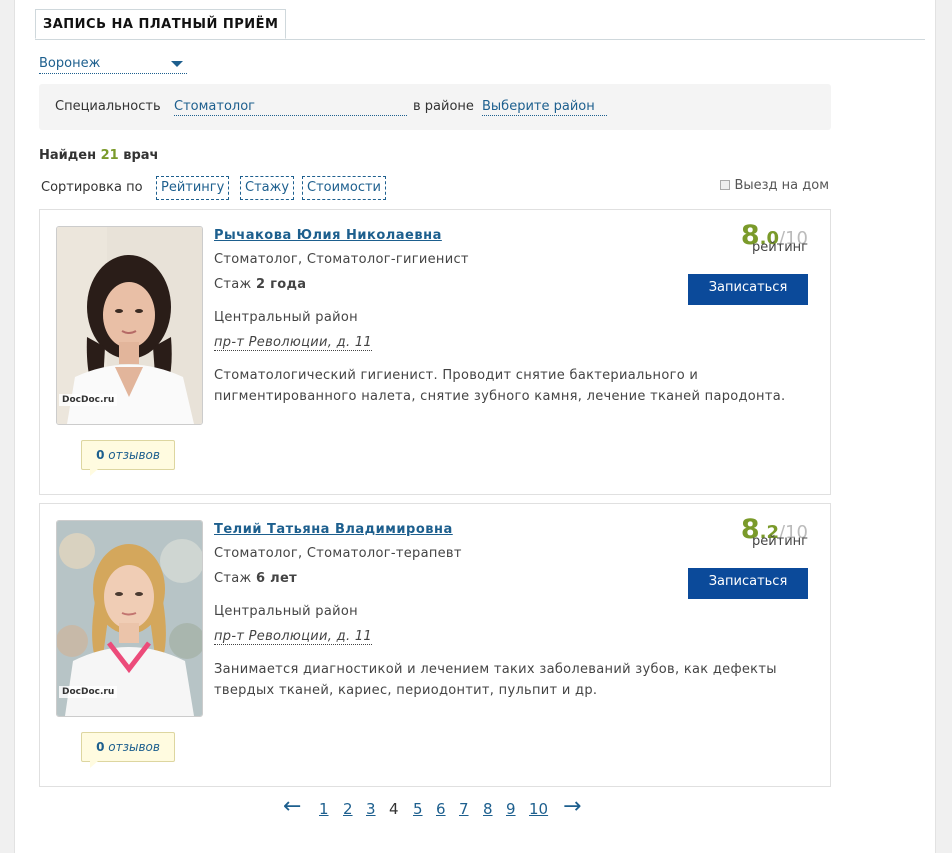 The width and height of the screenshot is (952, 853). Describe the element at coordinates (781, 185) in the screenshot. I see `home-visit-label: Выезд на дом` at that location.